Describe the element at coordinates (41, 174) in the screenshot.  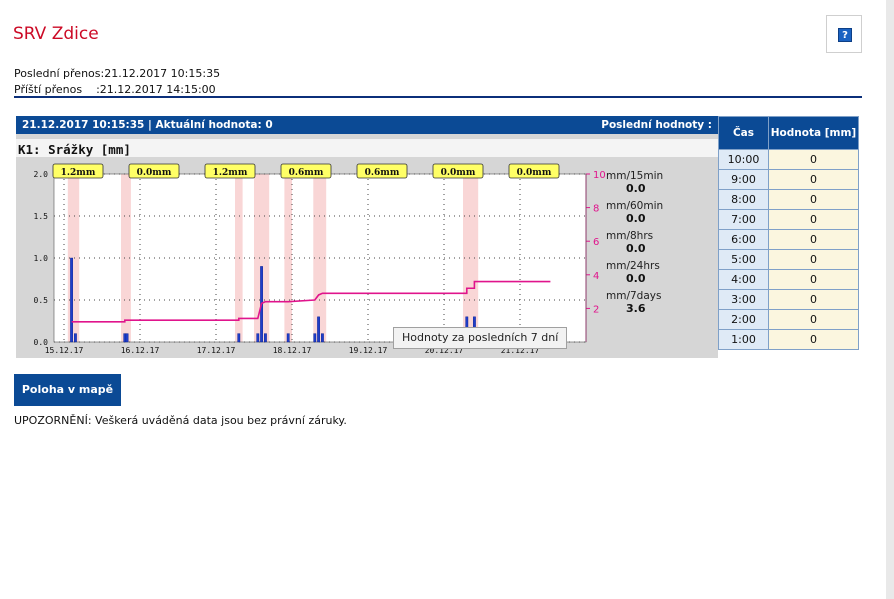
I see `y-tick-label: 2.0` at that location.